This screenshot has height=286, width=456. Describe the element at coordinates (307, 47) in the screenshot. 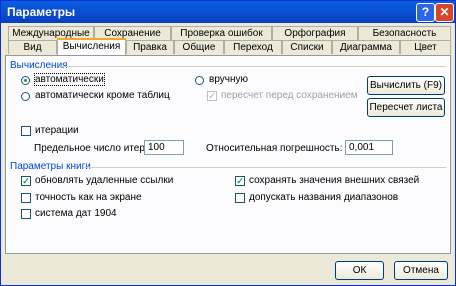

I see `tab-lists: Списки` at that location.